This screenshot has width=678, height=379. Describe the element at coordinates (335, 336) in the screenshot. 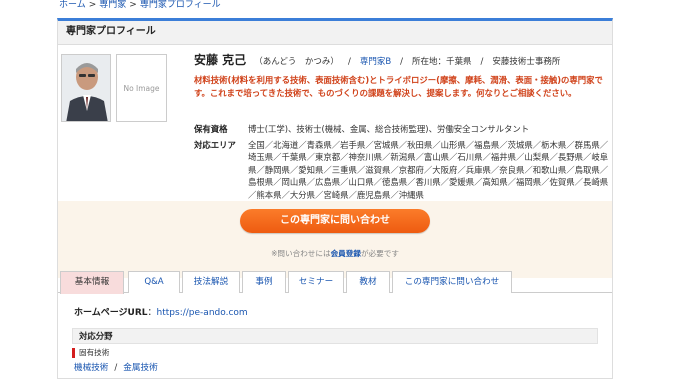

I see `fields-heading: 対応分野` at that location.